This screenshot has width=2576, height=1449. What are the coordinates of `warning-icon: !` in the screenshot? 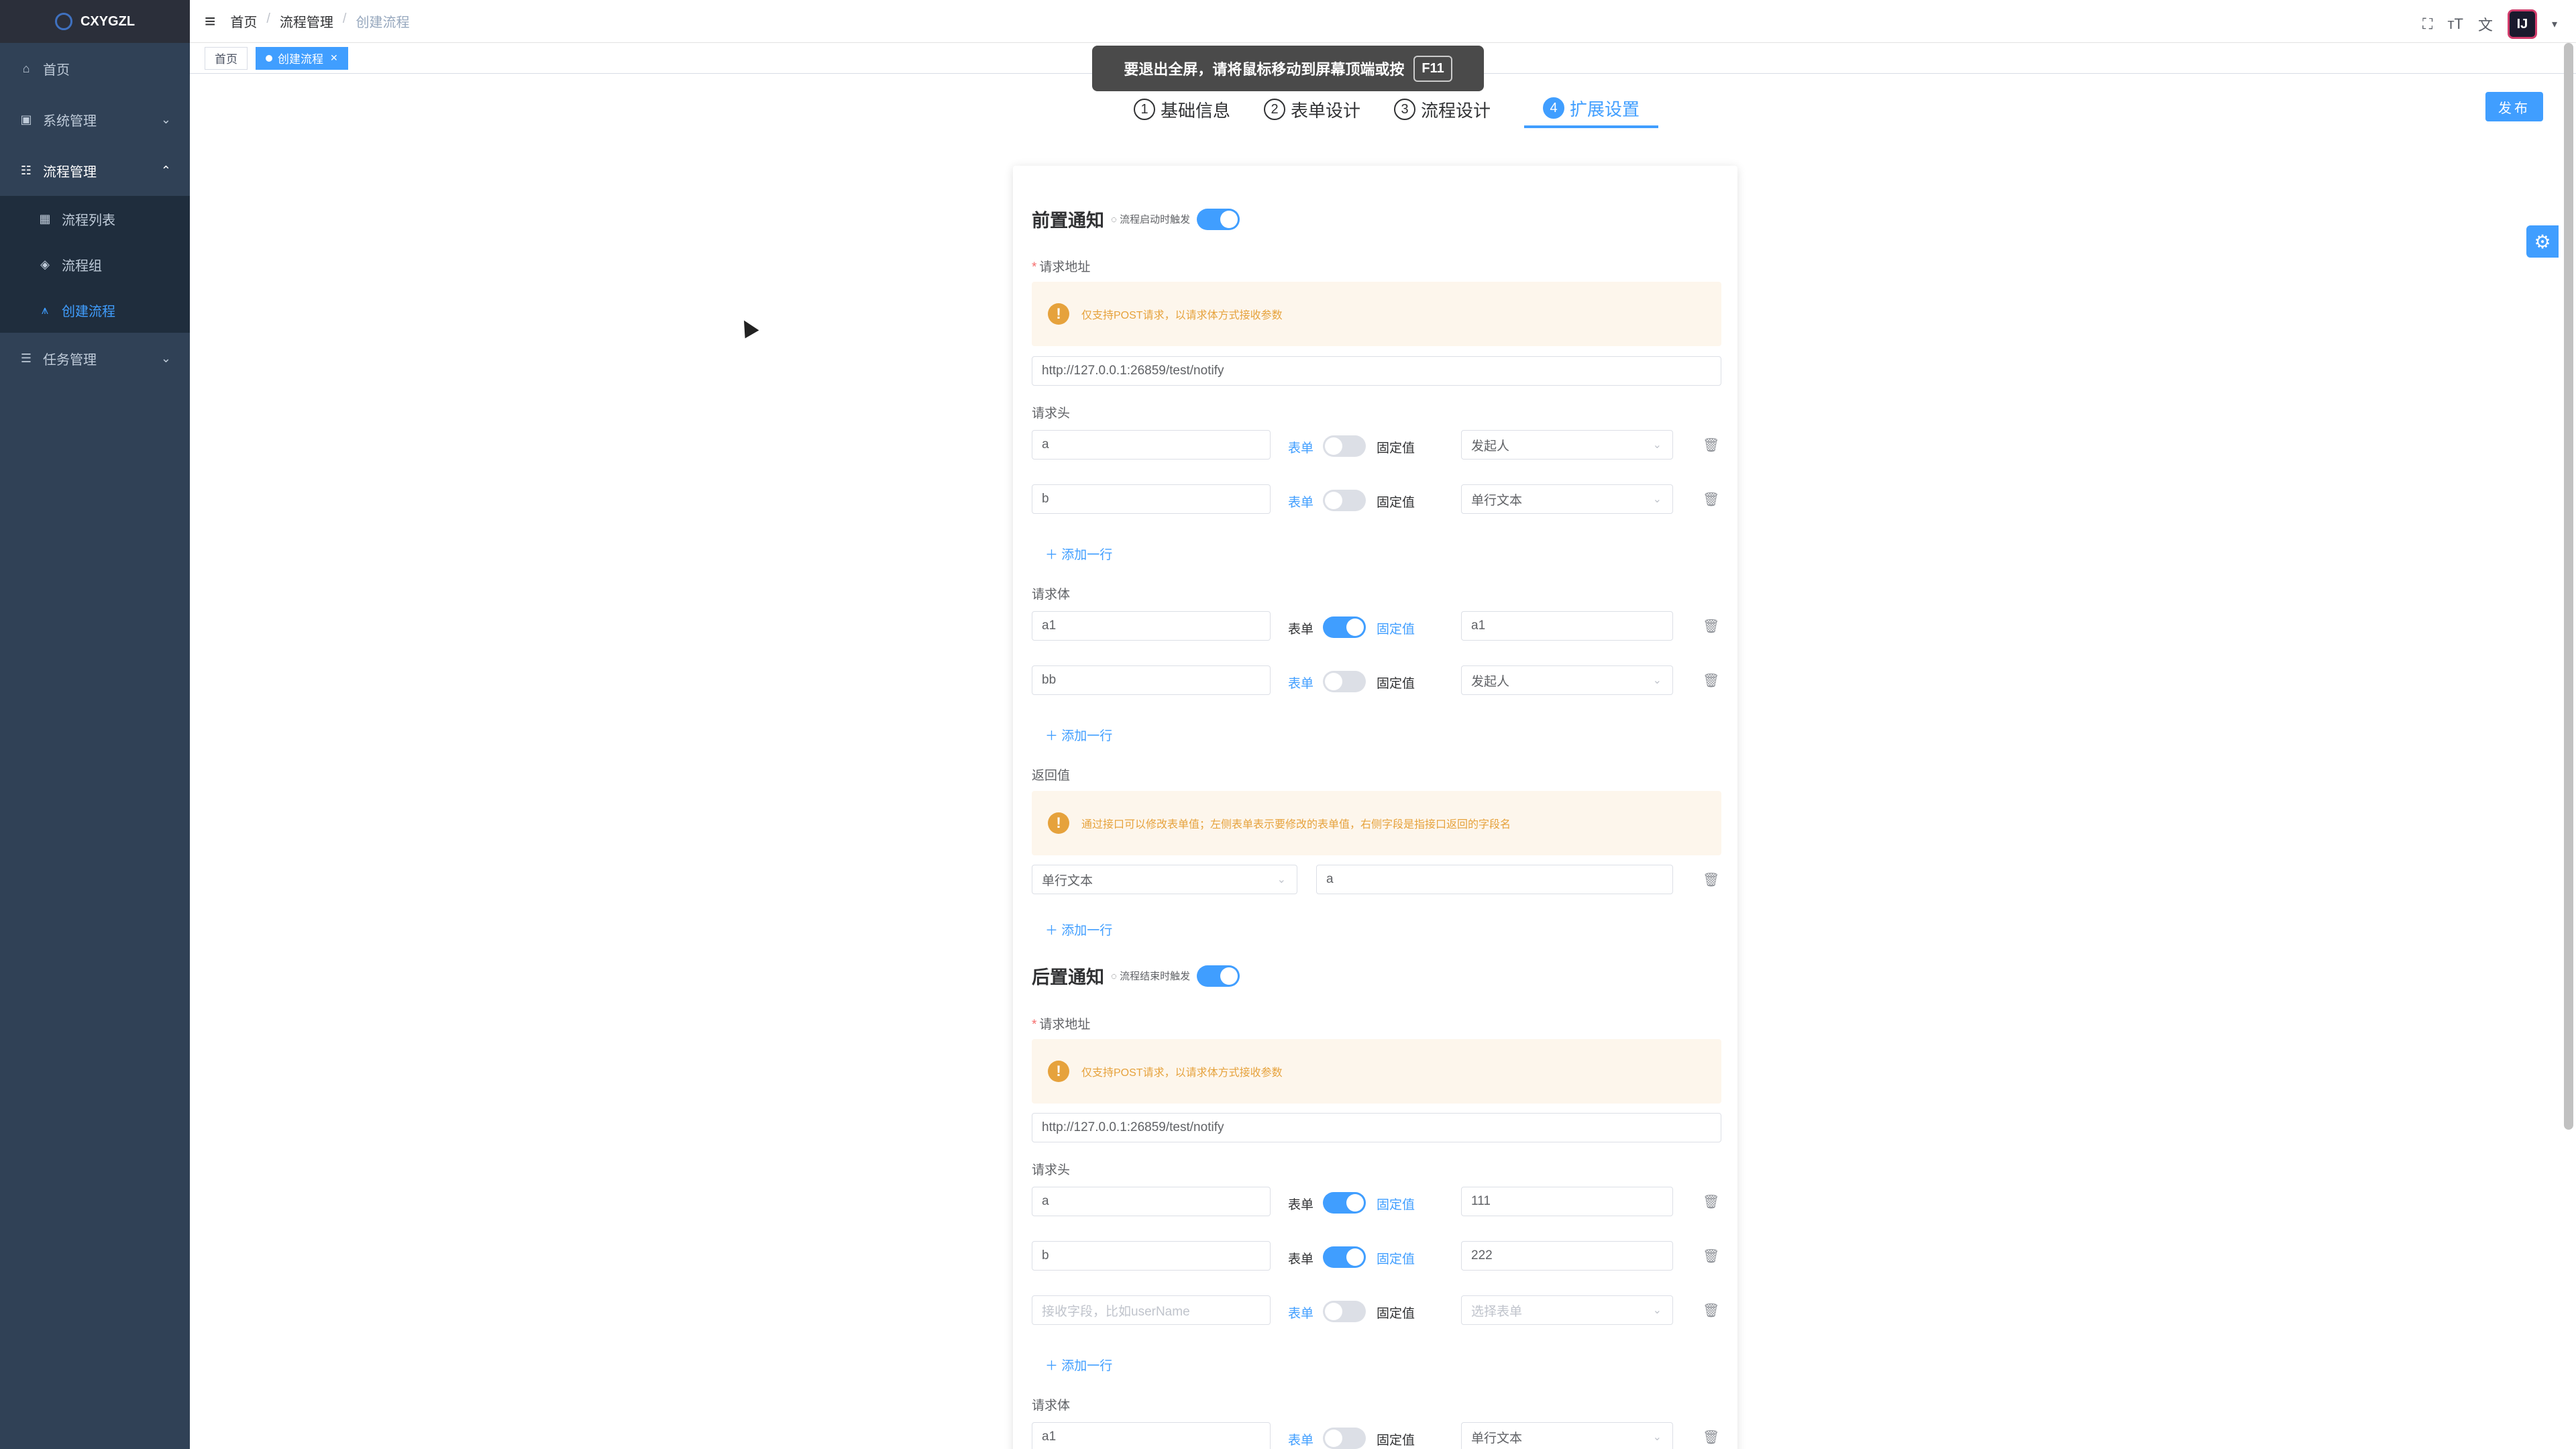 It's located at (1058, 1071).